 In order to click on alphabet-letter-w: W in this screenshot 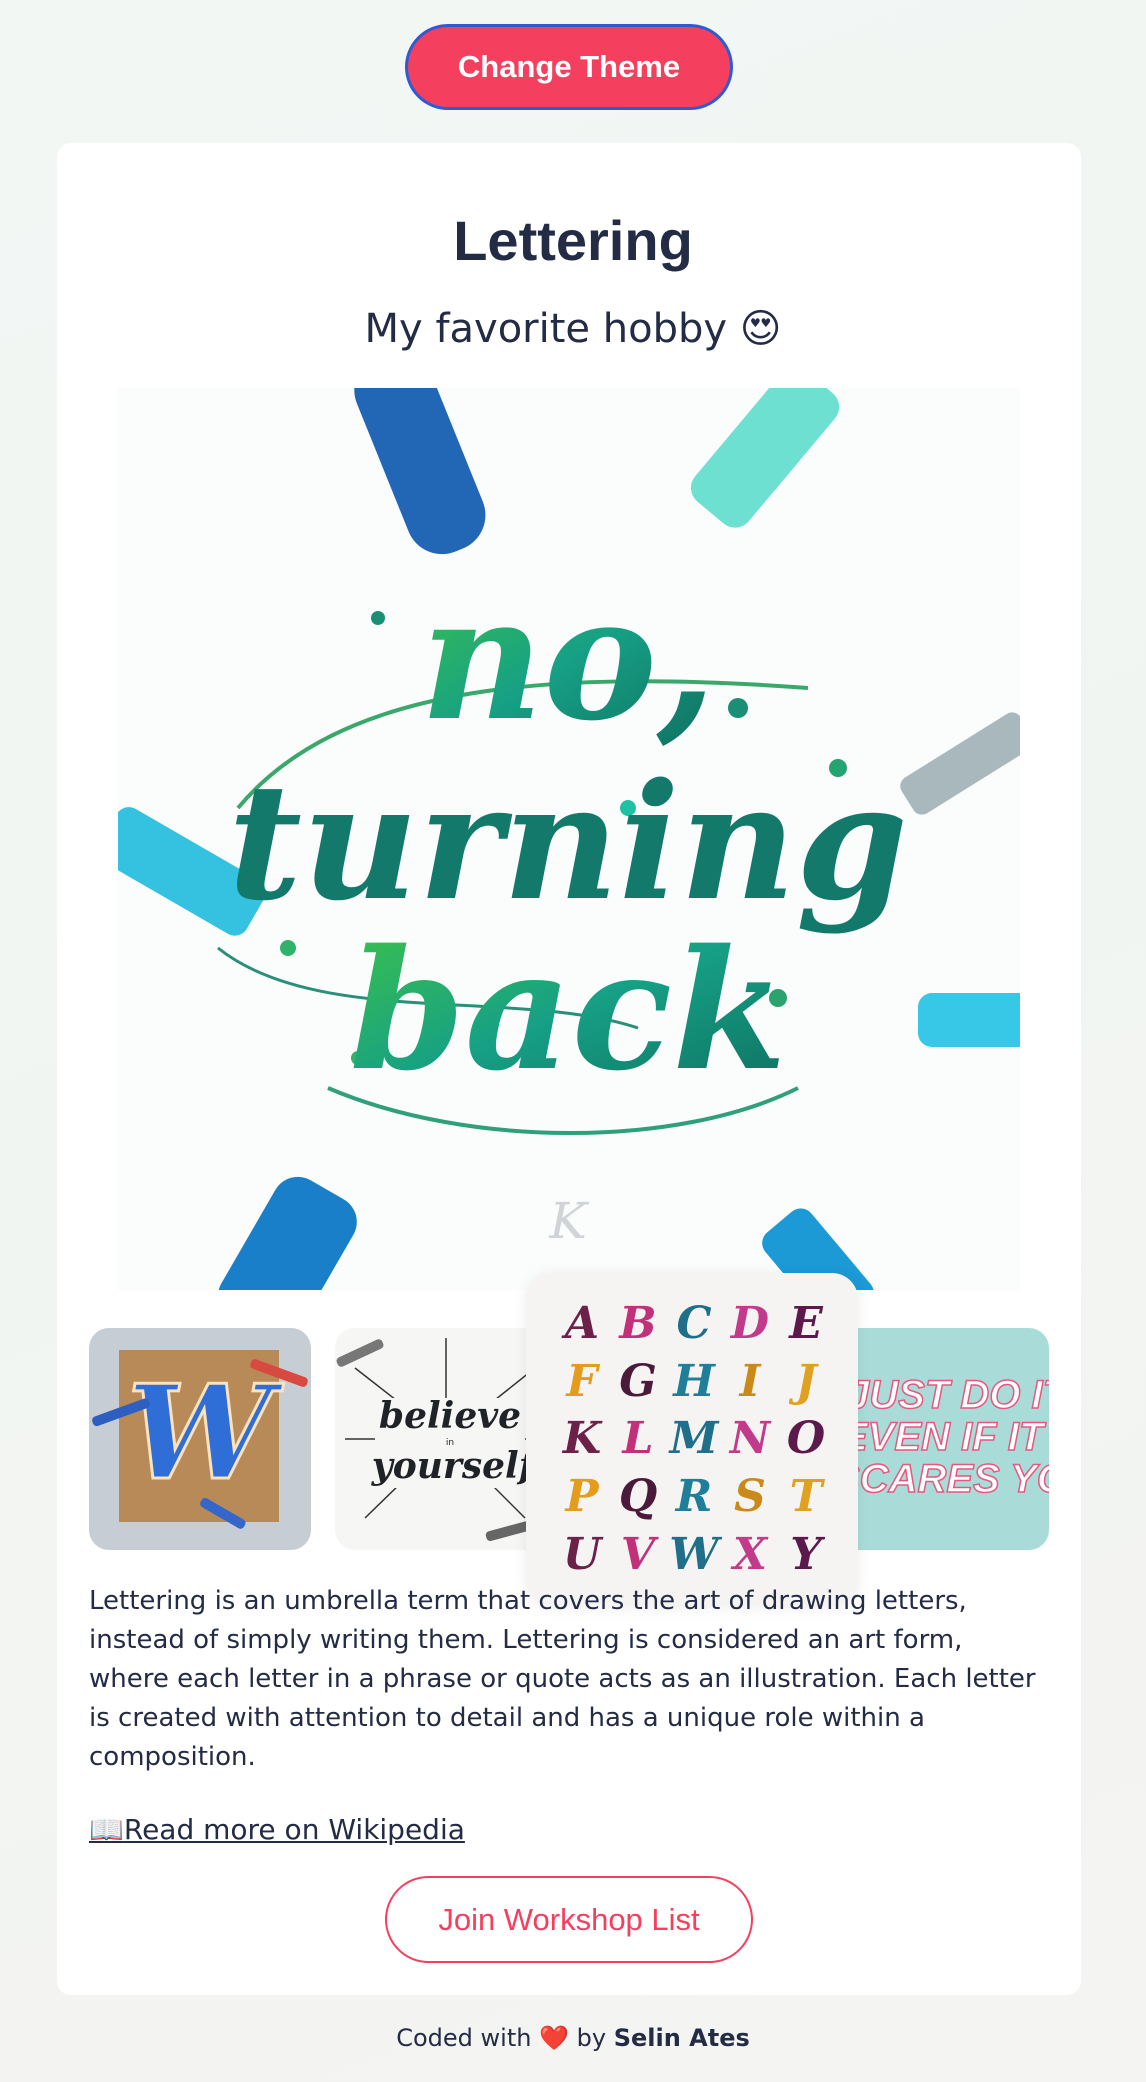, I will do `click(694, 1554)`.